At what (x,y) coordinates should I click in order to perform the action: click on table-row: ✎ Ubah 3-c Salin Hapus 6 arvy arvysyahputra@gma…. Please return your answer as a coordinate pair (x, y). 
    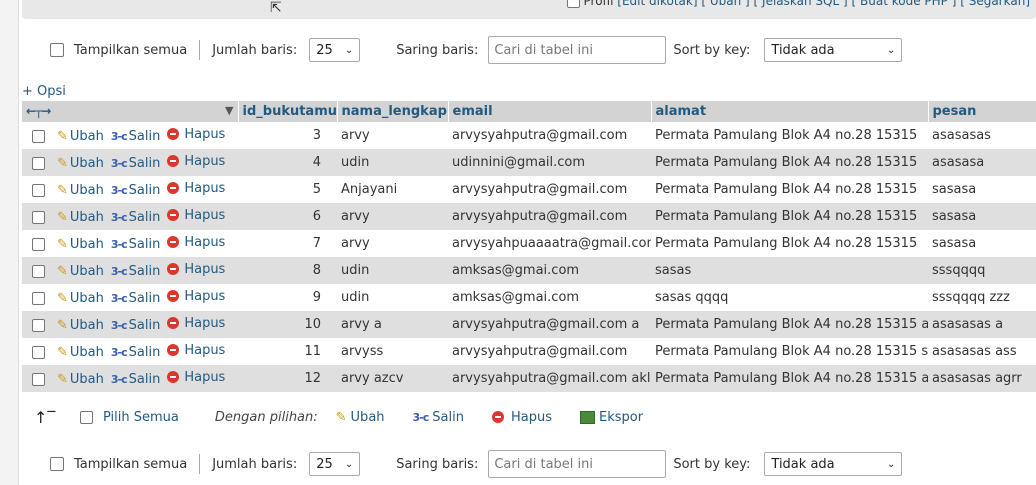
    Looking at the image, I should click on (529, 216).